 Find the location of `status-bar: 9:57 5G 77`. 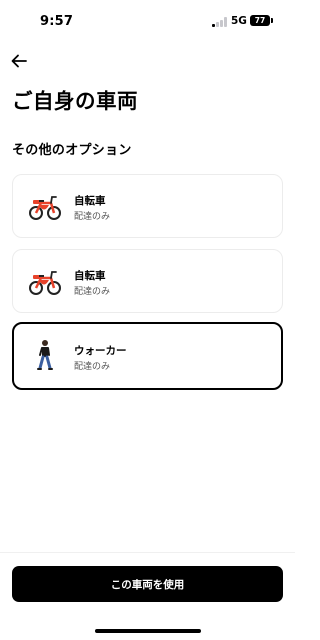

status-bar: 9:57 5G 77 is located at coordinates (147, 22).